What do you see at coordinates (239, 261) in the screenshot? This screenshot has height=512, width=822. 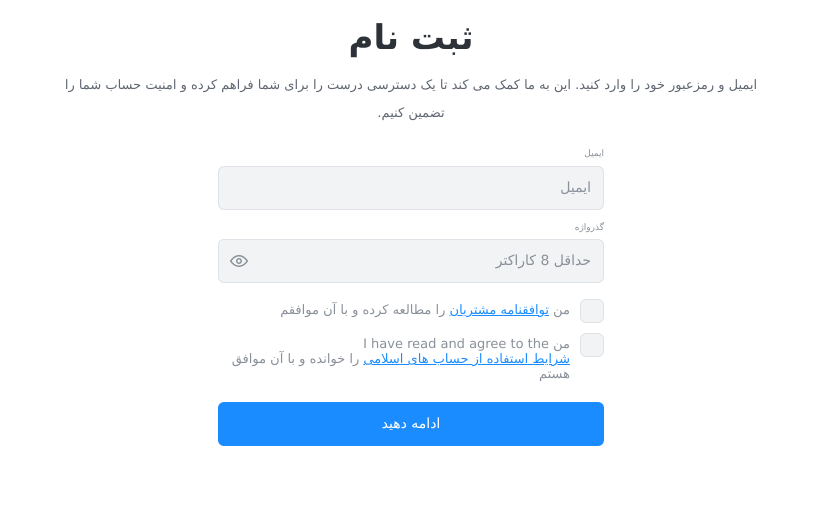 I see `eye-icon` at bounding box center [239, 261].